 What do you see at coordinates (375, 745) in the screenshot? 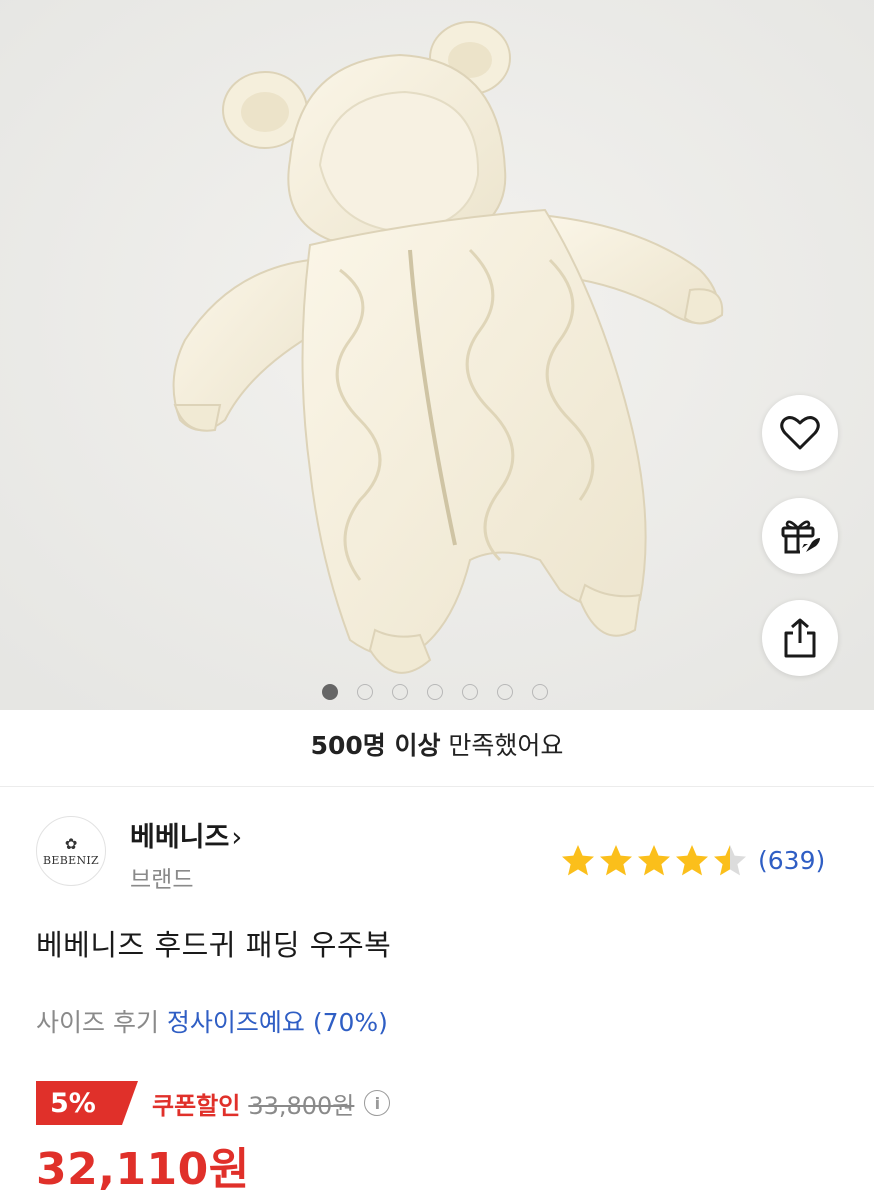
I see `satisfaction-count: 500명 이상` at bounding box center [375, 745].